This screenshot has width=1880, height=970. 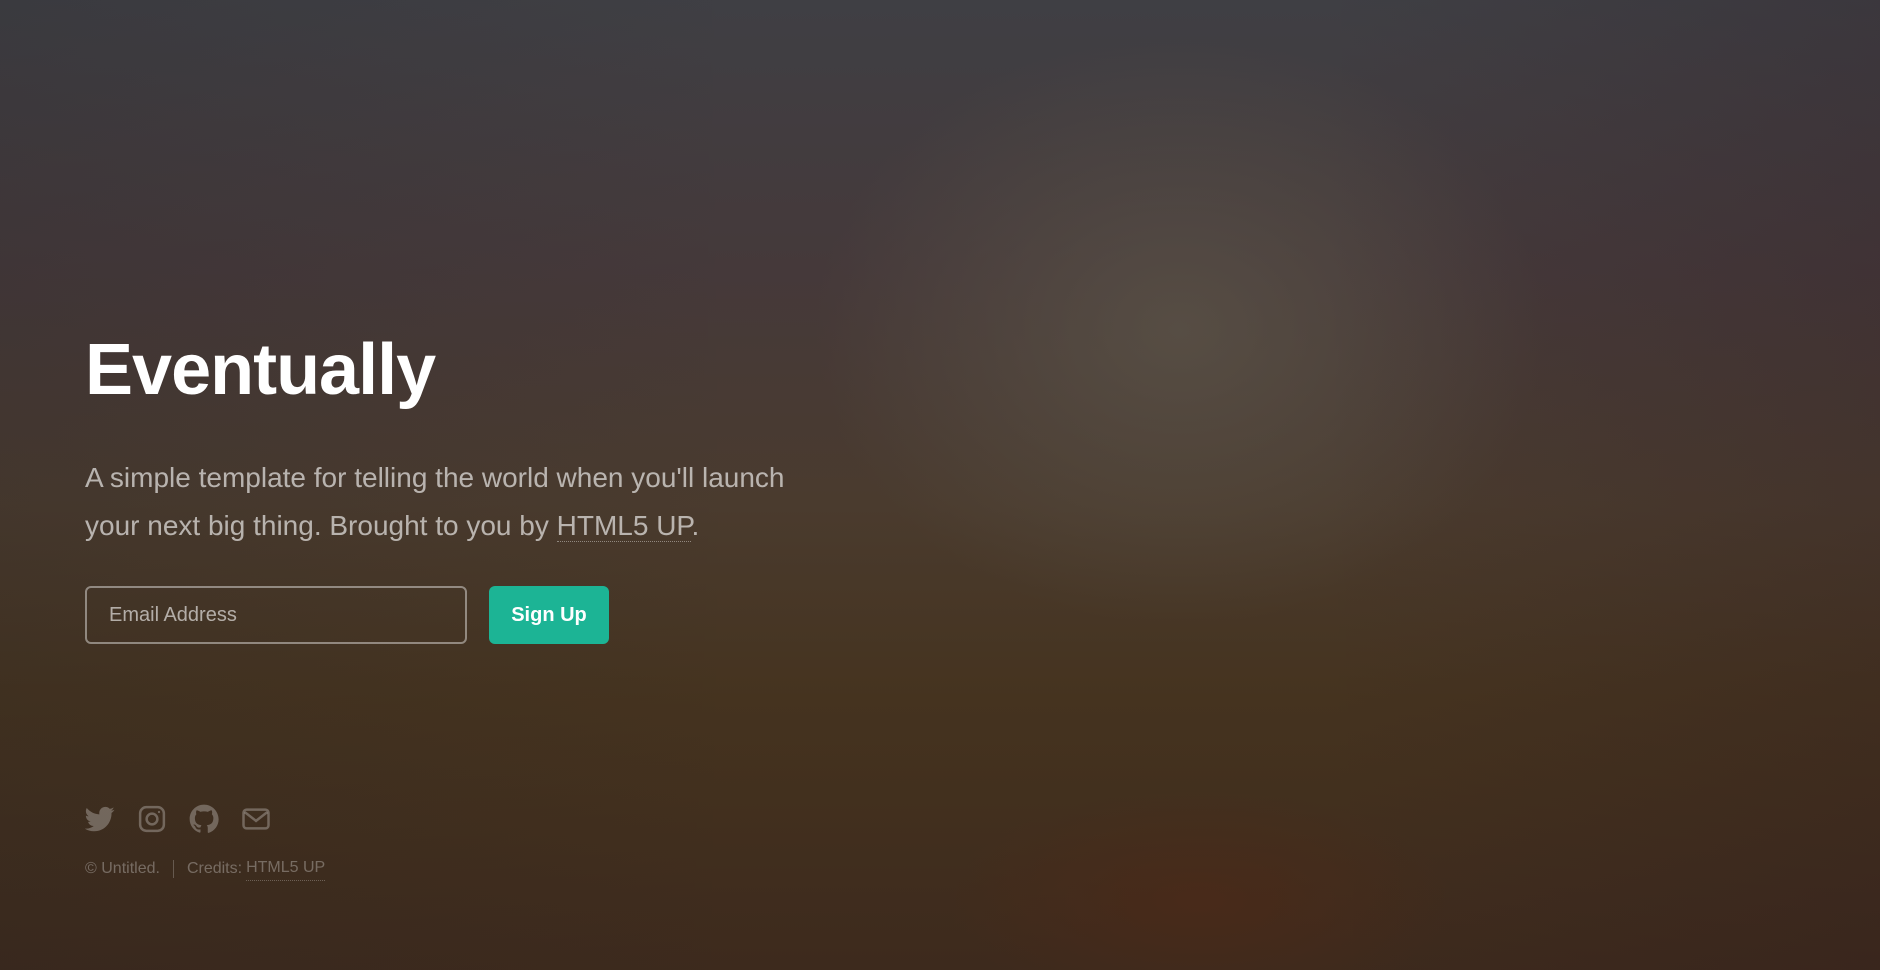 I want to click on email-input, so click(x=276, y=615).